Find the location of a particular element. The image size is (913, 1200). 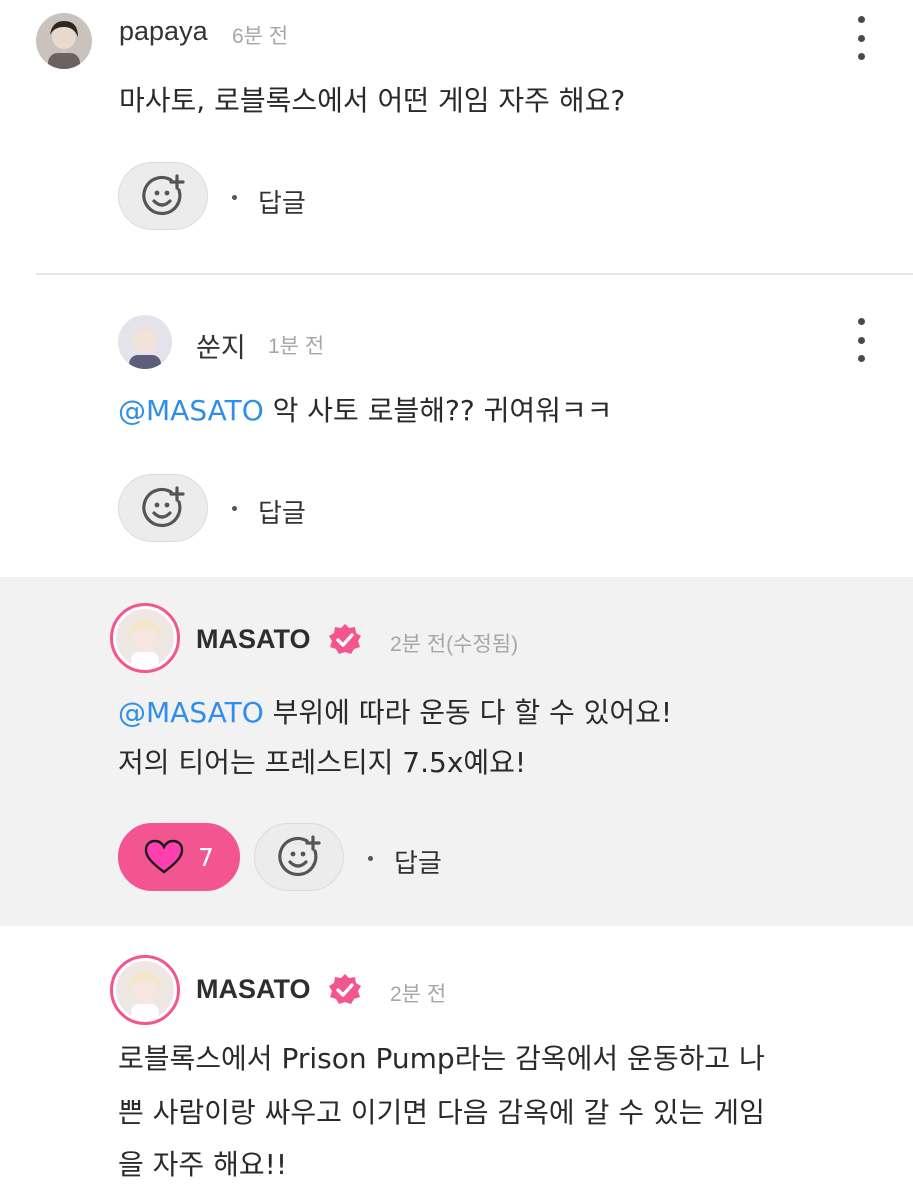

comment-text-line2: 저의 티어는 프레스티지 7.5x예요! is located at coordinates (322, 762).